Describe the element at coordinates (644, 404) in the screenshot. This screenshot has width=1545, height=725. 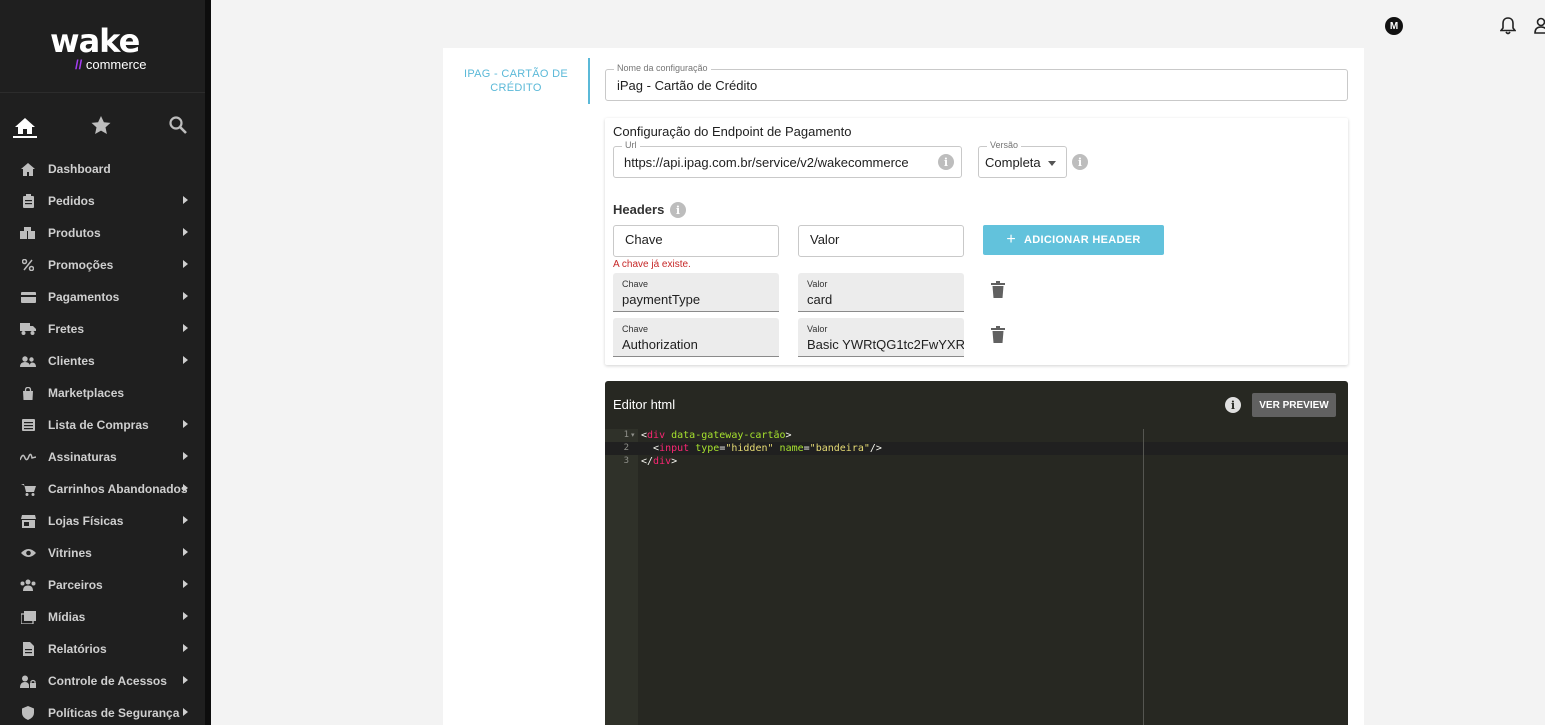
I see `editor-title: Editor html` at that location.